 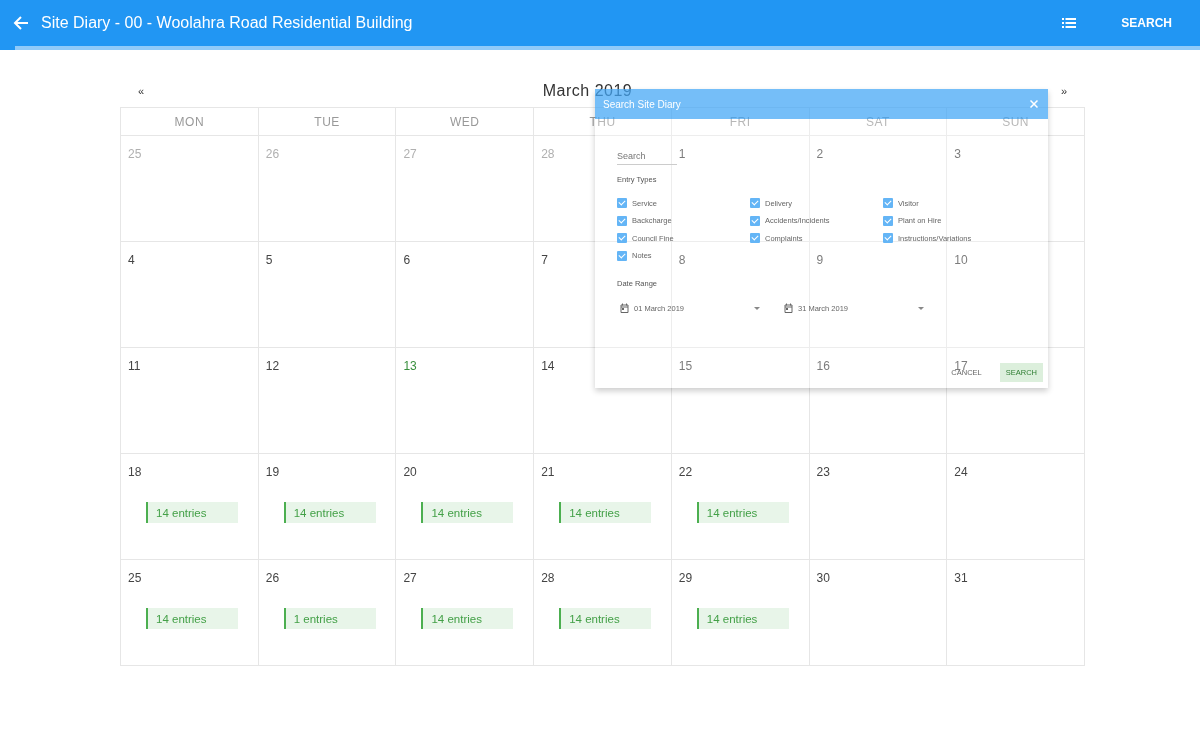 What do you see at coordinates (957, 154) in the screenshot?
I see `day-number: 3` at bounding box center [957, 154].